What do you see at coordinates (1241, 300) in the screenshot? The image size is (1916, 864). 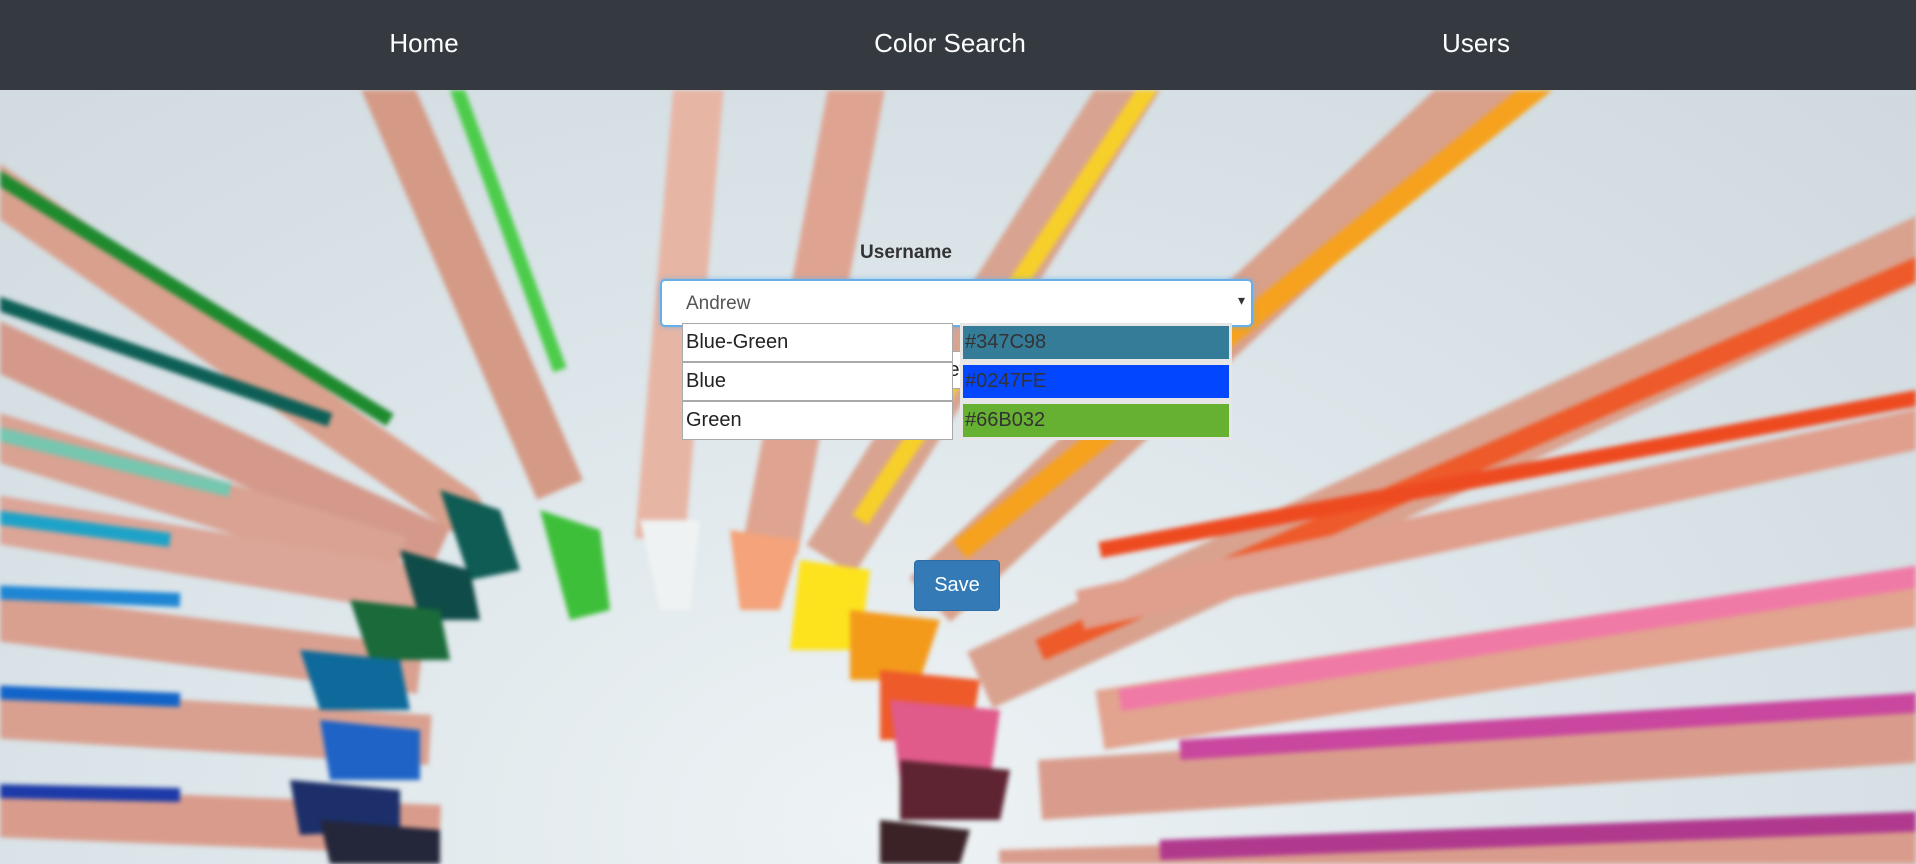 I see `chevron-down-icon: ▾` at bounding box center [1241, 300].